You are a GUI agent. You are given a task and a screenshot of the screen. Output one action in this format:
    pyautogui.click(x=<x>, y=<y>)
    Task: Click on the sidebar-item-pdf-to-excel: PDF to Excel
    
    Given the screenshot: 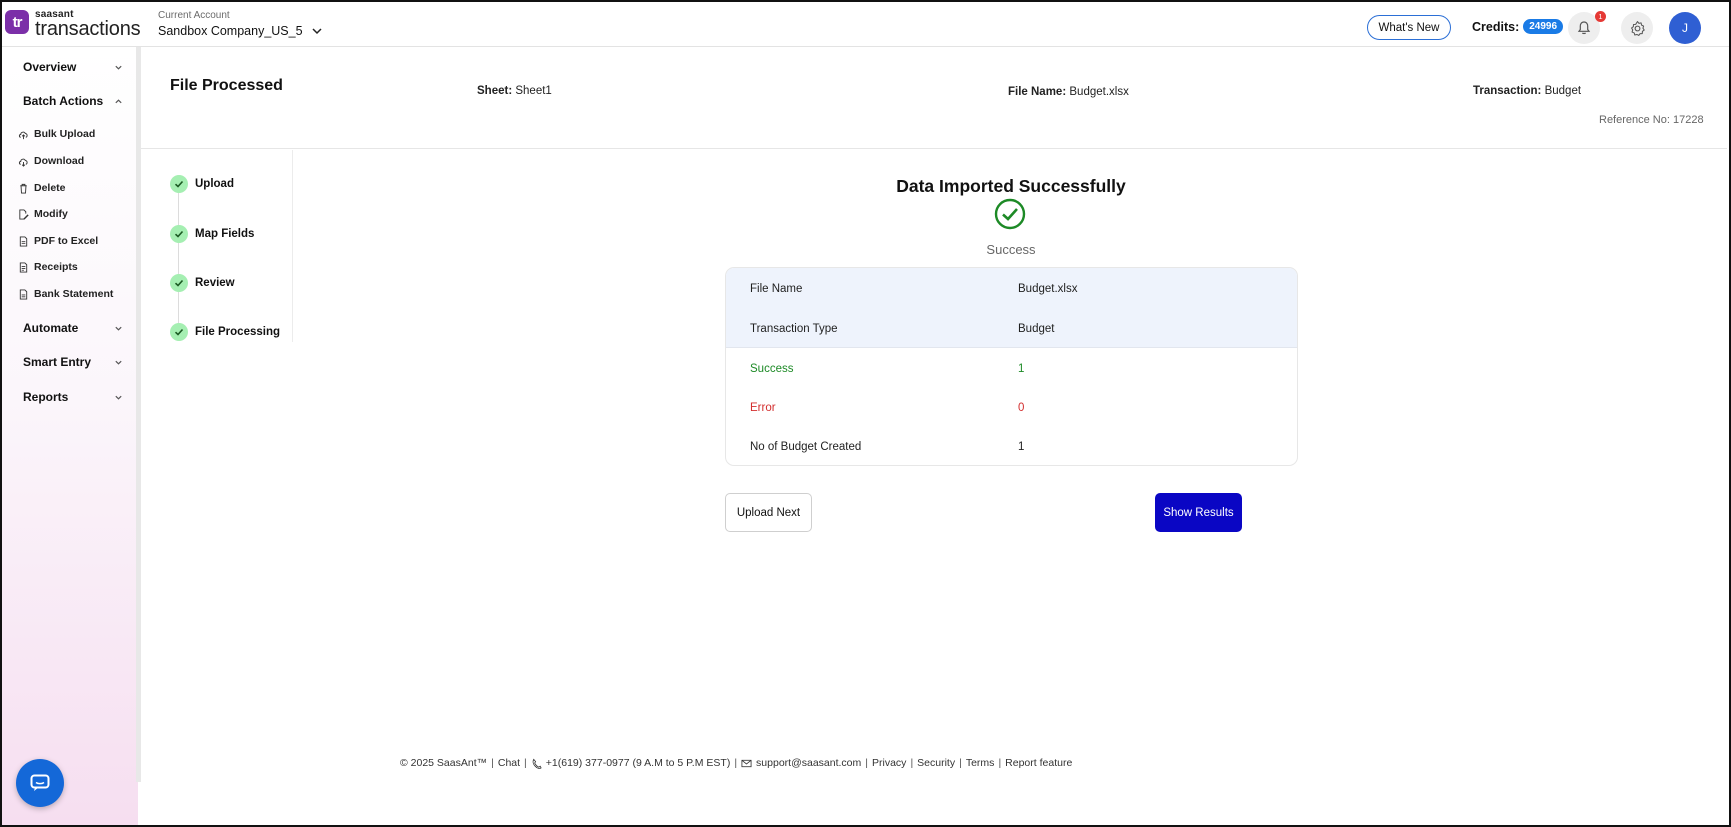 What is the action you would take?
    pyautogui.click(x=75, y=241)
    